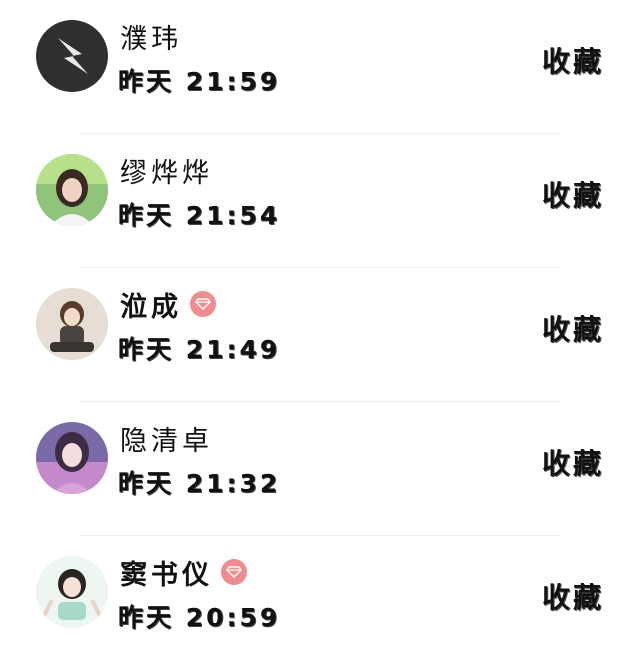 The height and width of the screenshot is (670, 640). Describe the element at coordinates (199, 483) in the screenshot. I see `timestamp: 昨天 21:32` at that location.